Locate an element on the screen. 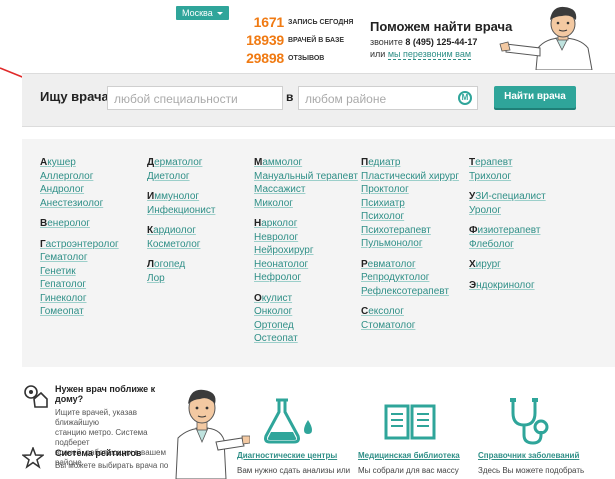 This screenshot has width=615, height=479. city-selector: Москва is located at coordinates (202, 13).